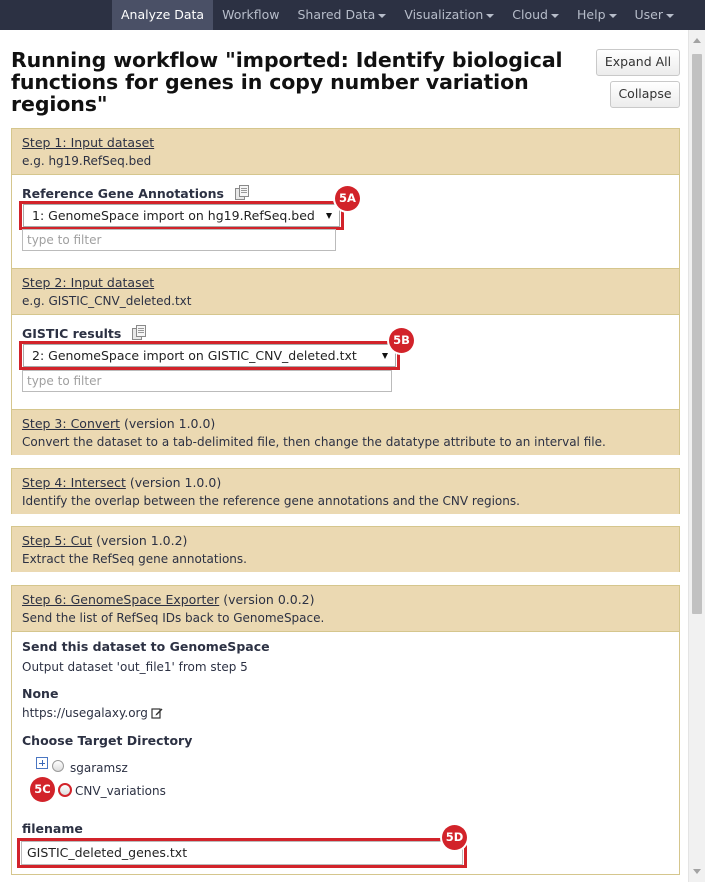 The height and width of the screenshot is (882, 705). Describe the element at coordinates (209, 355) in the screenshot. I see `highlight-box-5b` at that location.